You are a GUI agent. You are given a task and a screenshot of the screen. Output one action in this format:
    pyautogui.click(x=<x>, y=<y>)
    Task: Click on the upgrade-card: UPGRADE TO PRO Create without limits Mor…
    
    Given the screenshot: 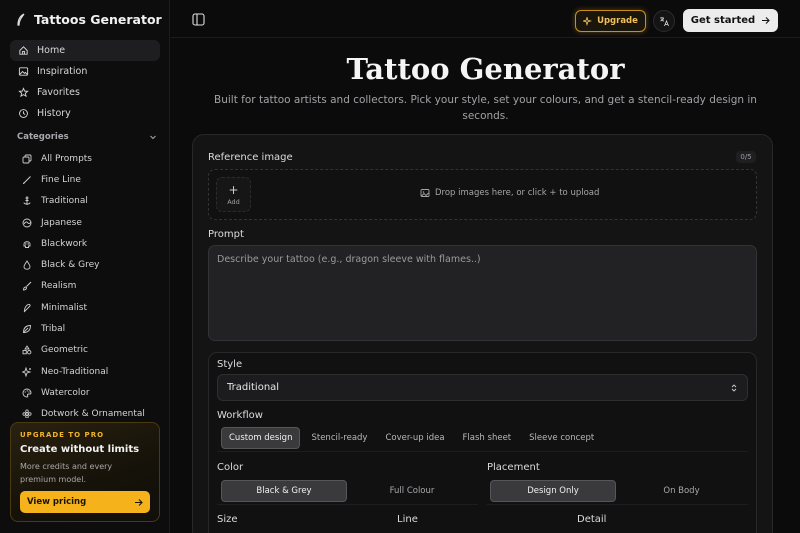 What is the action you would take?
    pyautogui.click(x=85, y=472)
    